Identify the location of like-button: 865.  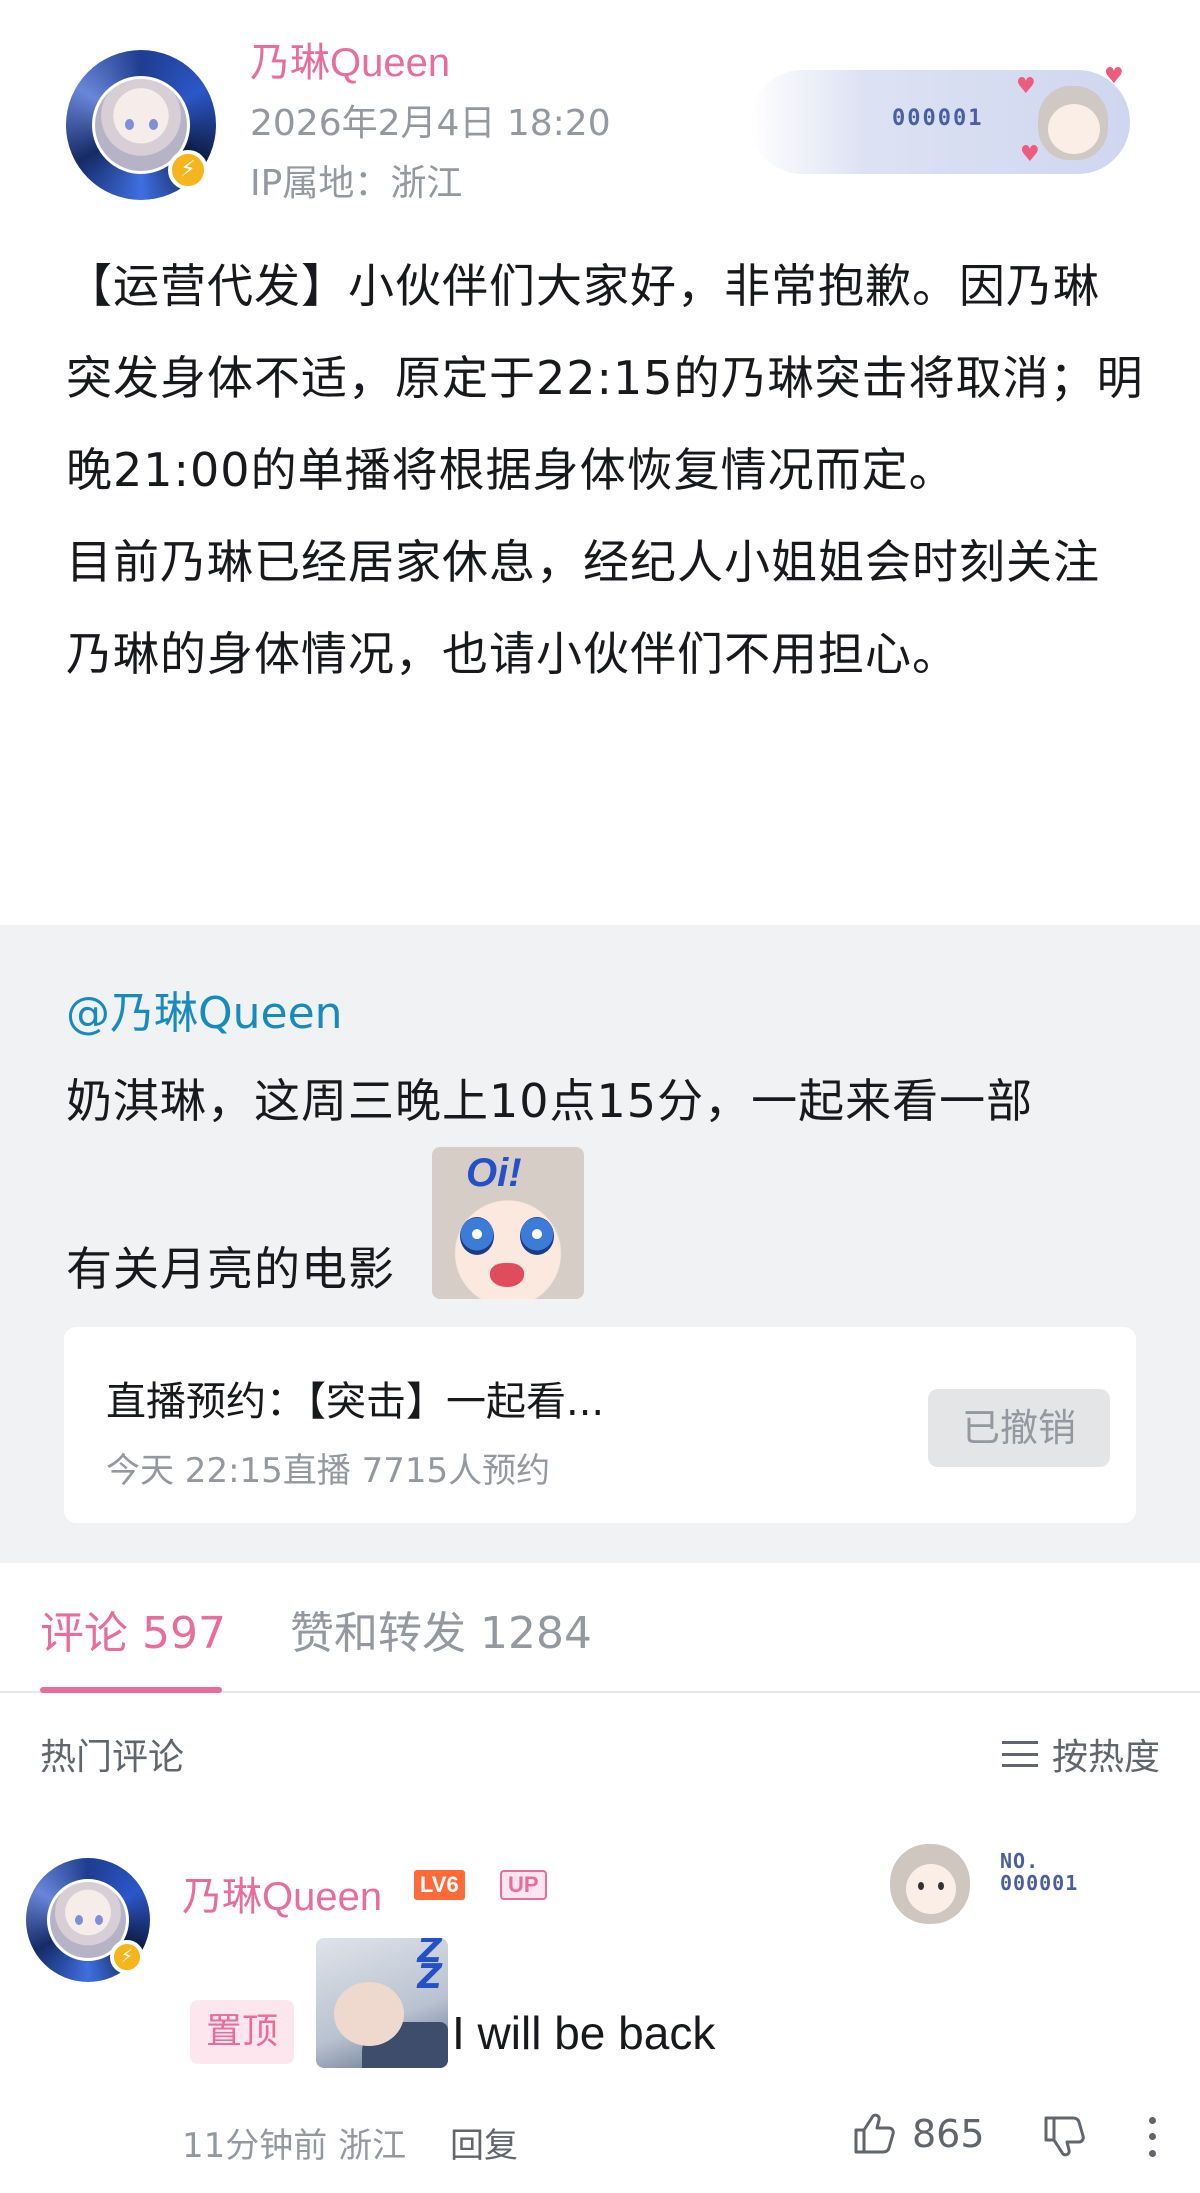
(917, 2134).